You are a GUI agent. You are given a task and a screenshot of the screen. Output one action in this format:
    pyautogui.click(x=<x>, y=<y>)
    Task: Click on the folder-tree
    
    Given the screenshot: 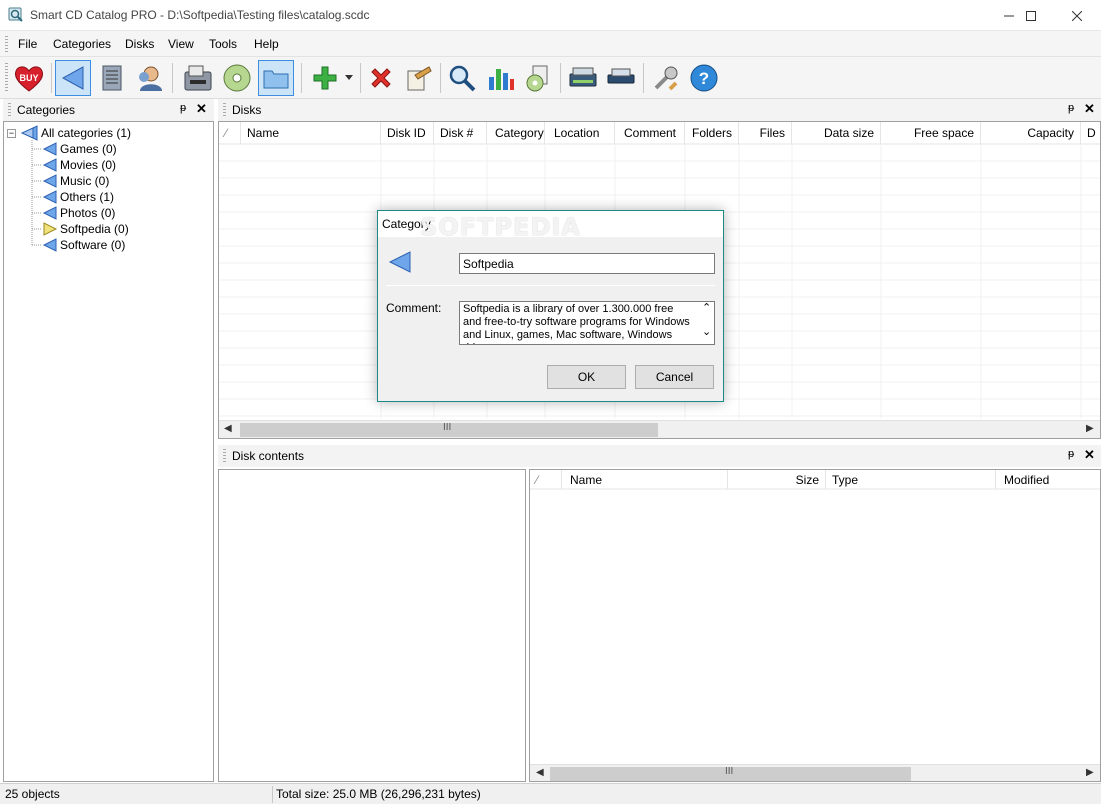 What is the action you would take?
    pyautogui.click(x=372, y=625)
    